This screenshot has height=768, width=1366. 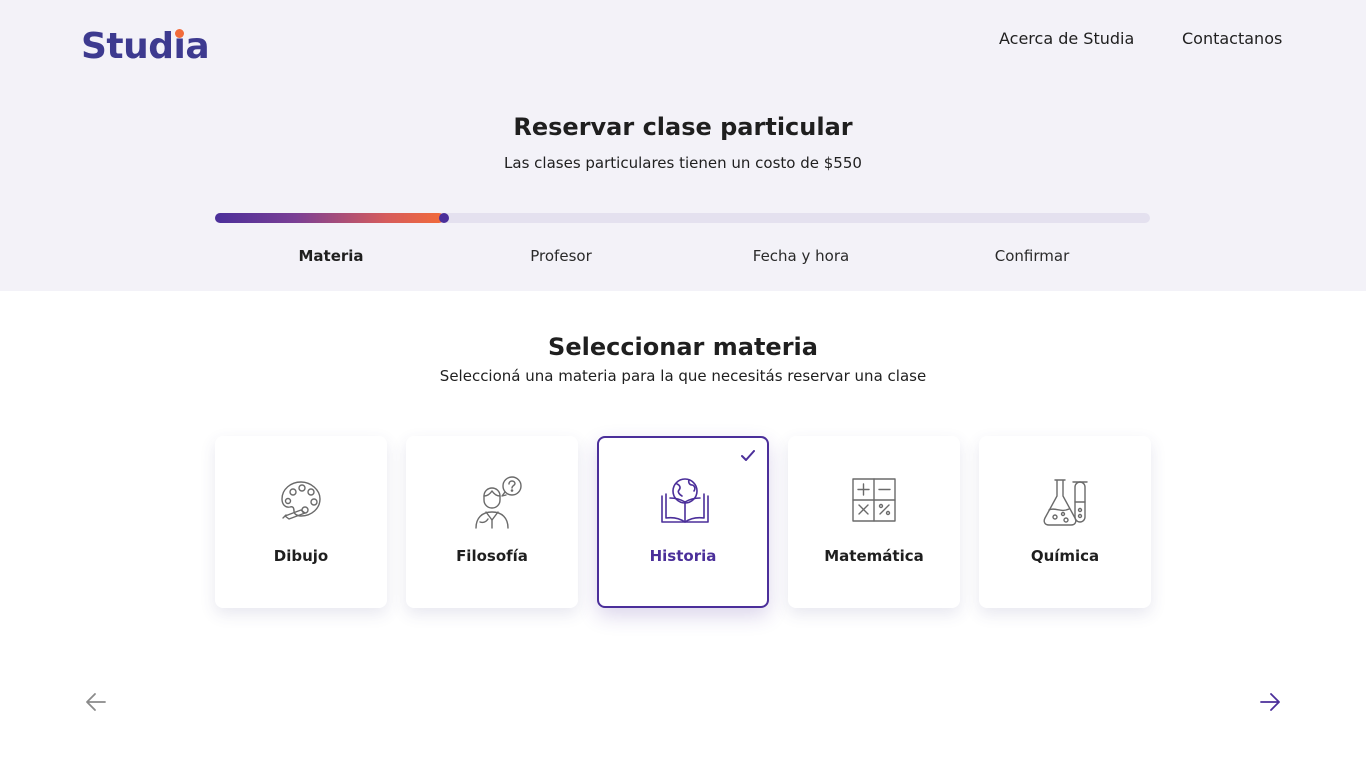 What do you see at coordinates (498, 502) in the screenshot?
I see `thinker-icon` at bounding box center [498, 502].